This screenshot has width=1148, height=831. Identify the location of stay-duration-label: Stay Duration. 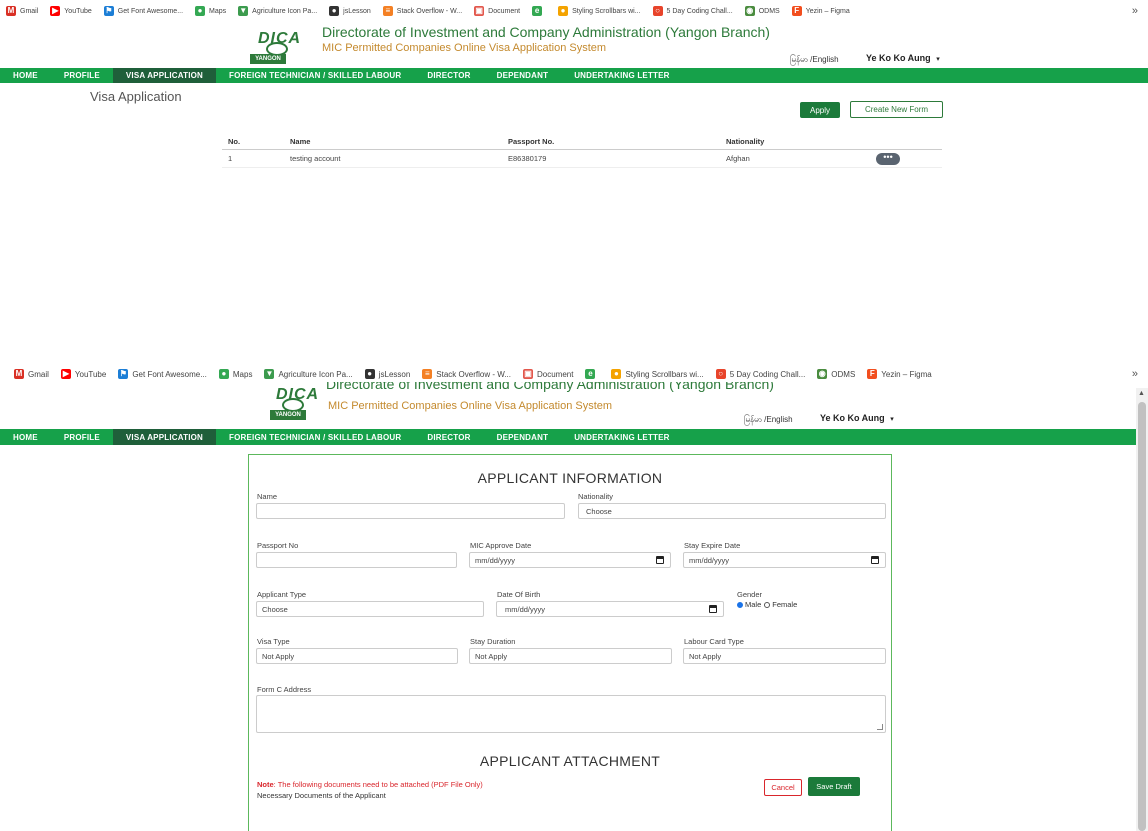
(493, 641).